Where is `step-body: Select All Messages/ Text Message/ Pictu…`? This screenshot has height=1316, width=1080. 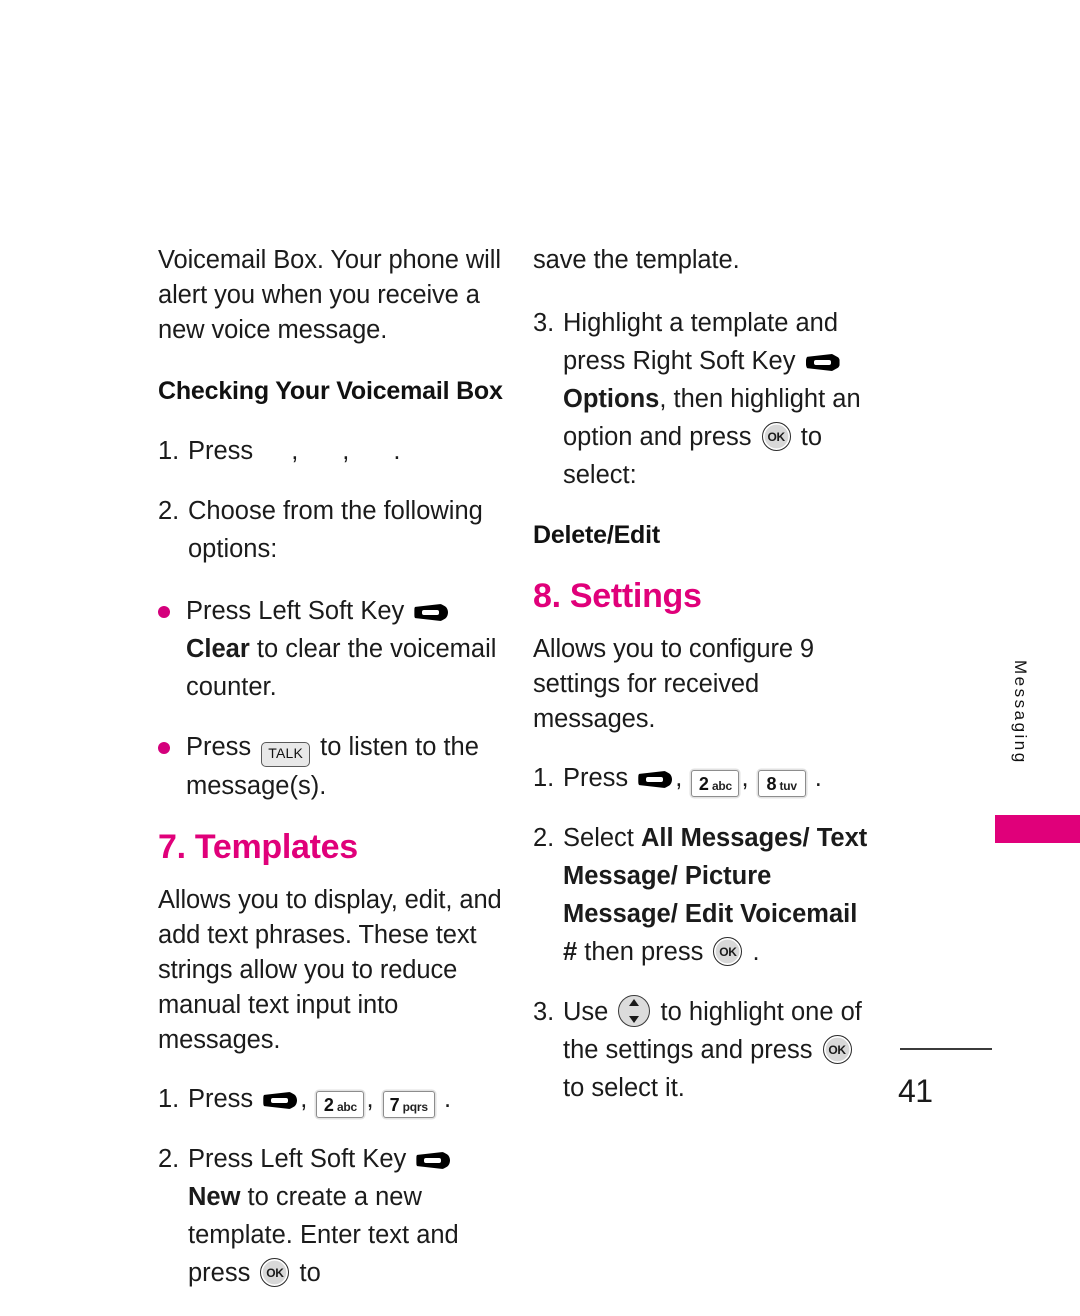 step-body: Select All Messages/ Text Message/ Pictu… is located at coordinates (720, 895).